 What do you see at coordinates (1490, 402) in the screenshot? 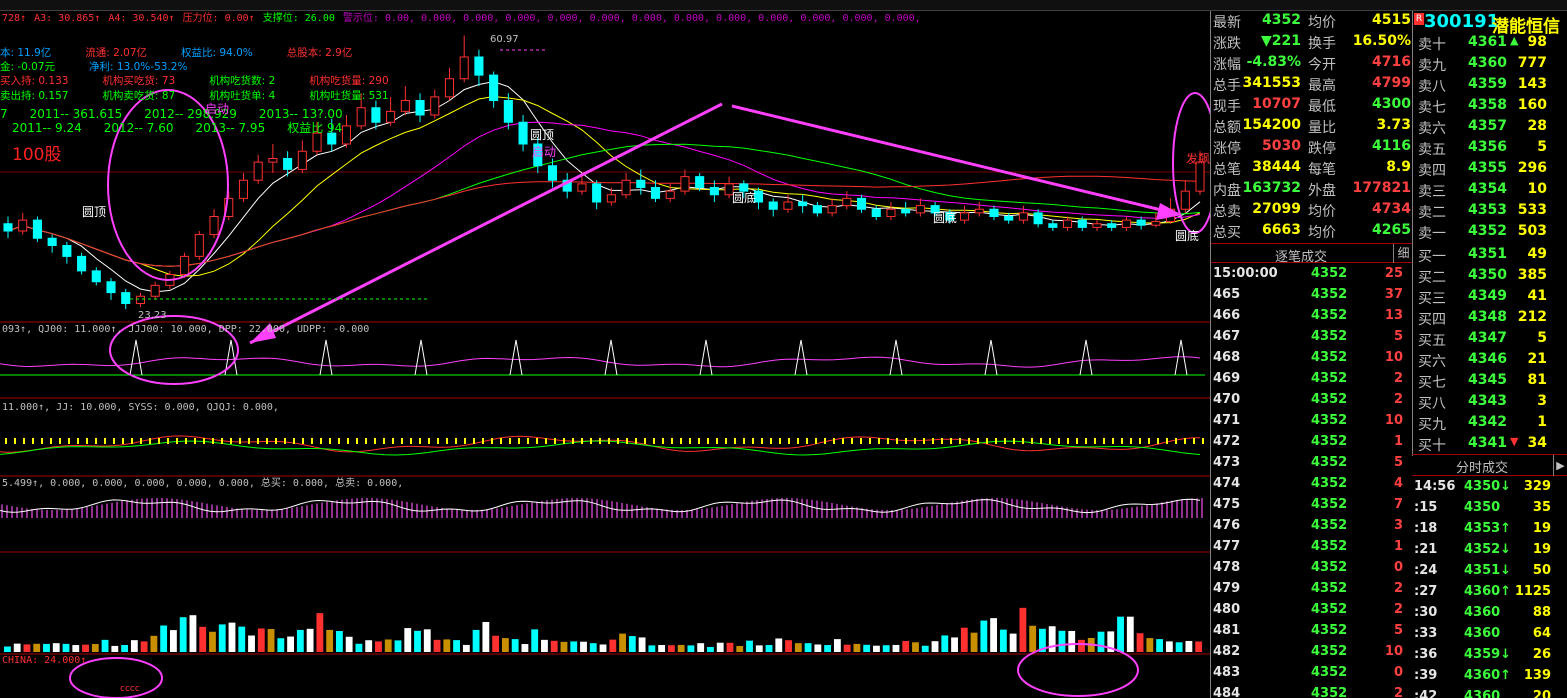
I see `bid-row: 买八 4343 3` at bounding box center [1490, 402].